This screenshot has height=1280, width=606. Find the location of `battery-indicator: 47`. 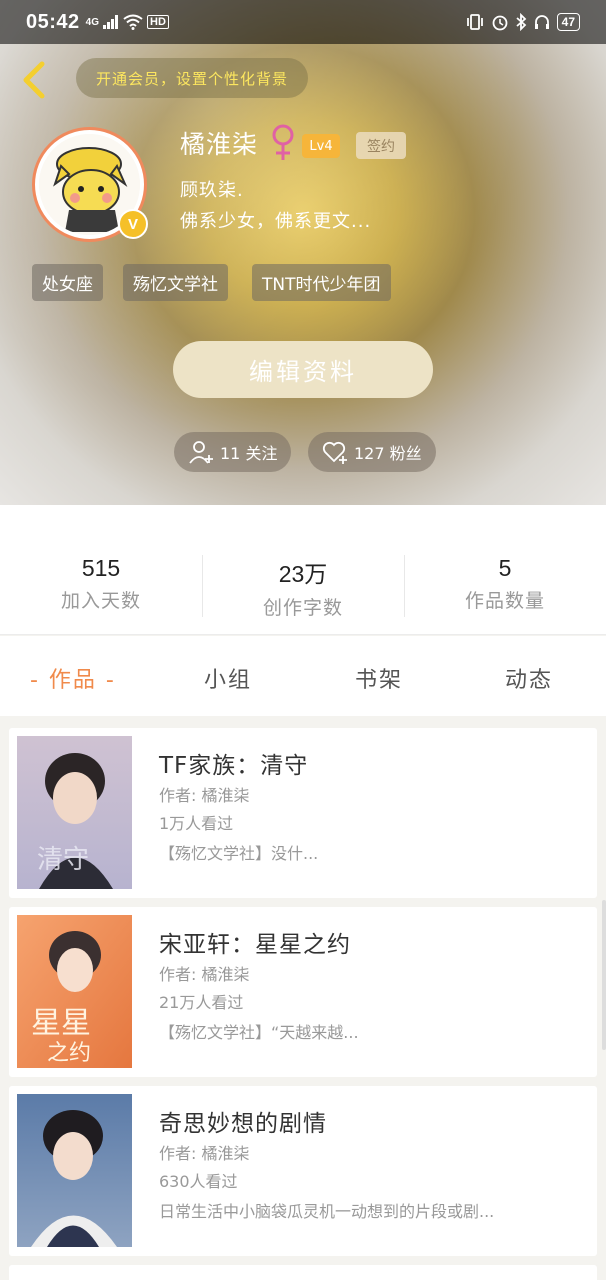

battery-indicator: 47 is located at coordinates (568, 22).